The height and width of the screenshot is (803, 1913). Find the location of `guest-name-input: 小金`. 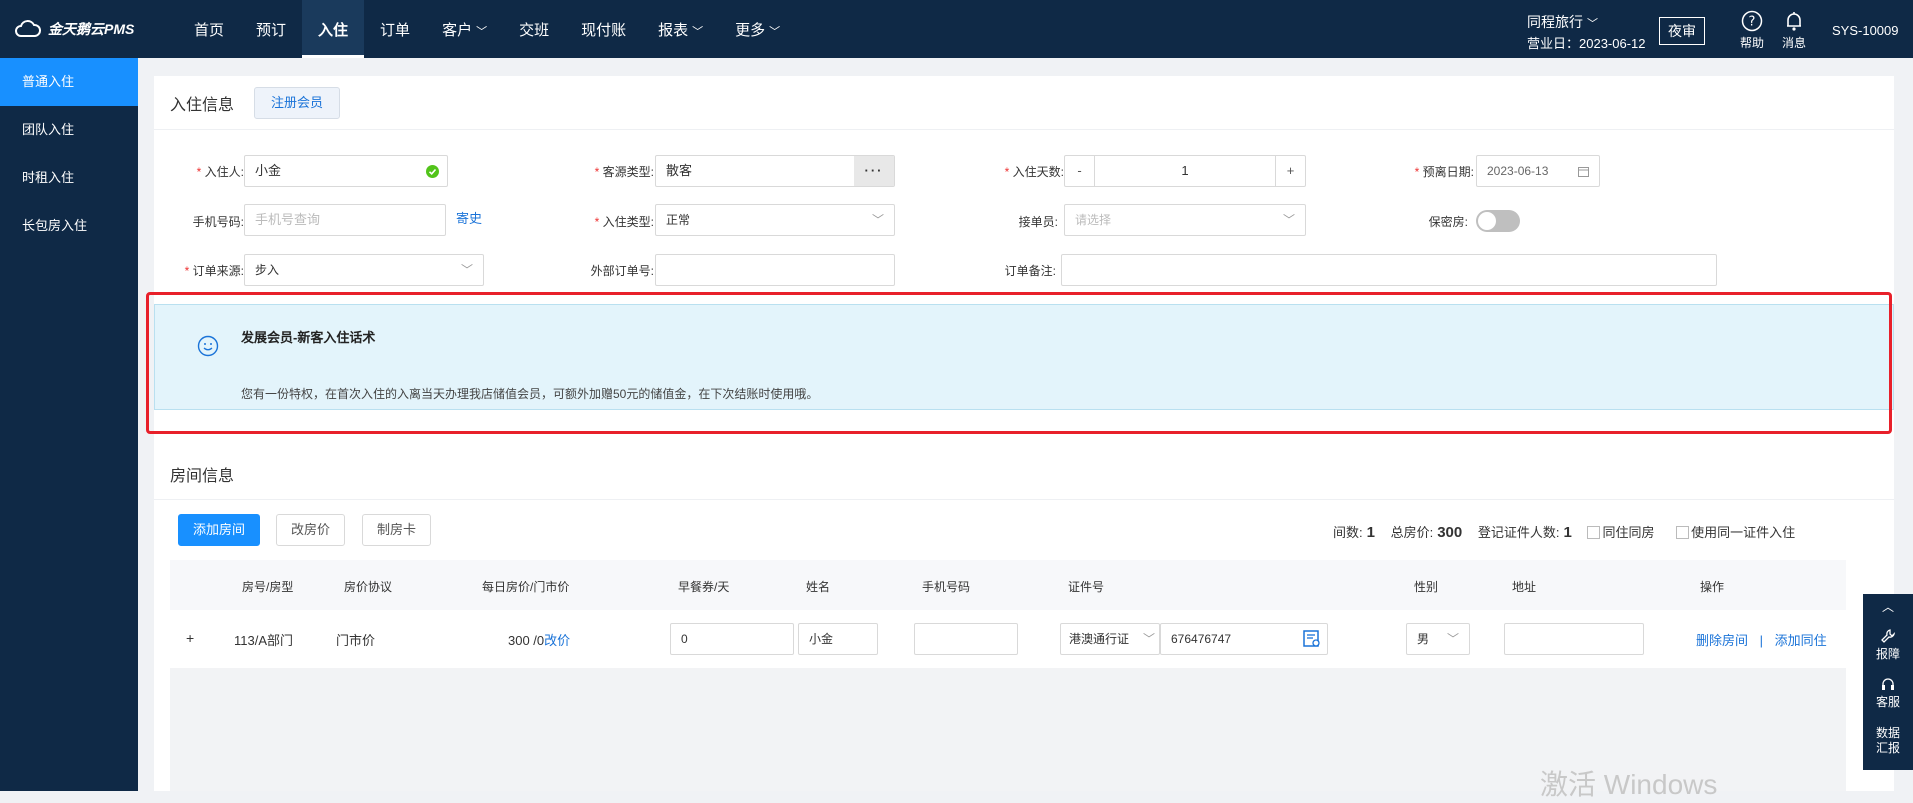

guest-name-input: 小金 is located at coordinates (346, 171).